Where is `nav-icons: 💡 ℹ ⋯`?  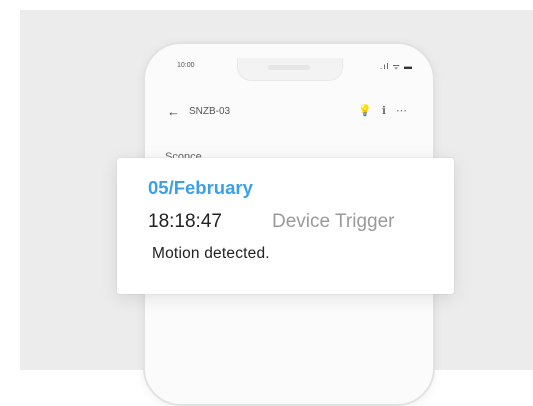
nav-icons: 💡 ℹ ⋯ is located at coordinates (382, 110).